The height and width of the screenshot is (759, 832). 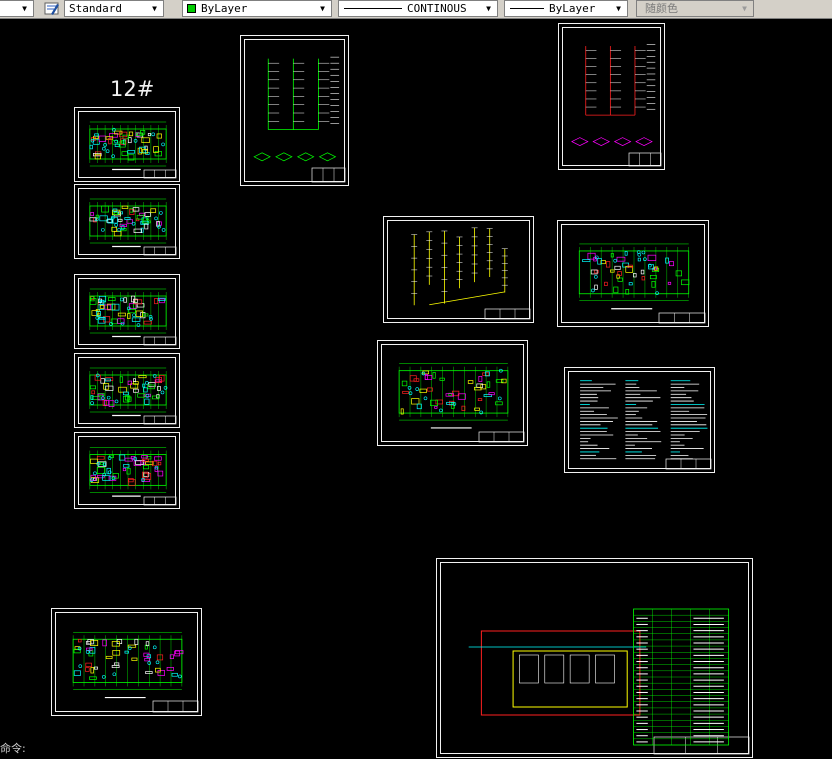 I want to click on drawing-sheet-system-diagram, so click(x=458, y=269).